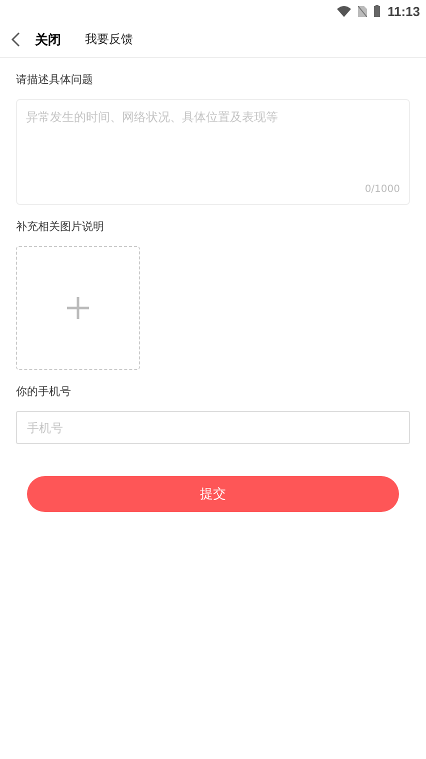 This screenshot has width=426, height=759. What do you see at coordinates (54, 79) in the screenshot?
I see `section-label: 请描述具体问题` at bounding box center [54, 79].